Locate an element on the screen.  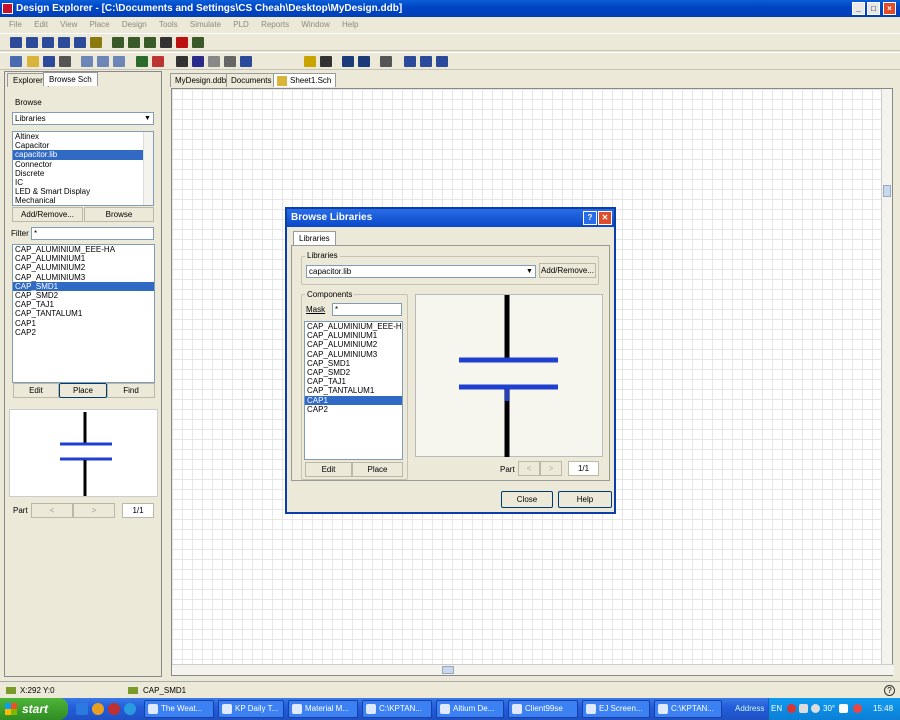
open-folder-icon is located at coordinates (33, 61).